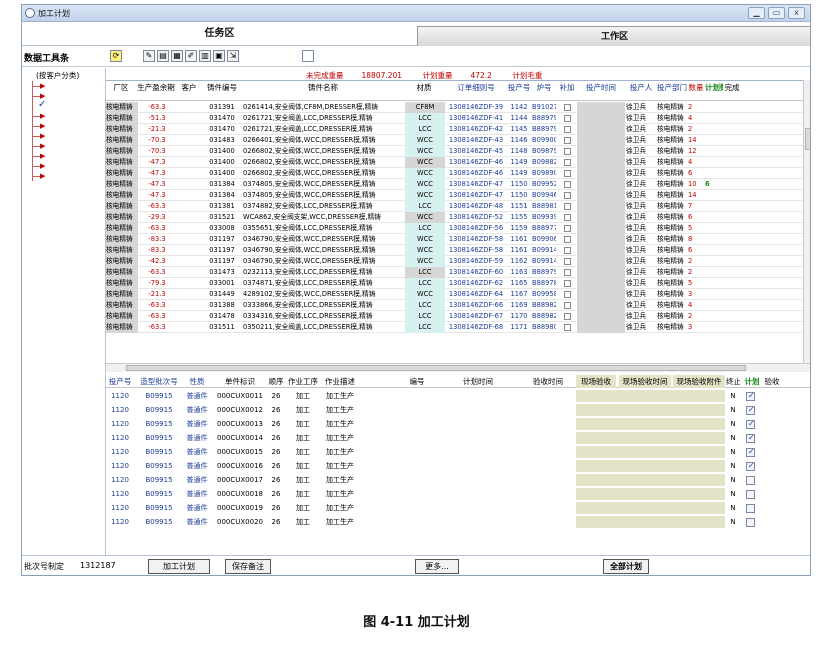 Image resolution: width=833 pixels, height=645 pixels. Describe the element at coordinates (458, 480) in the screenshot. I see `process-row: 1120 B09915 普通件 000CUX0017 26 加工 加工生产 N` at that location.